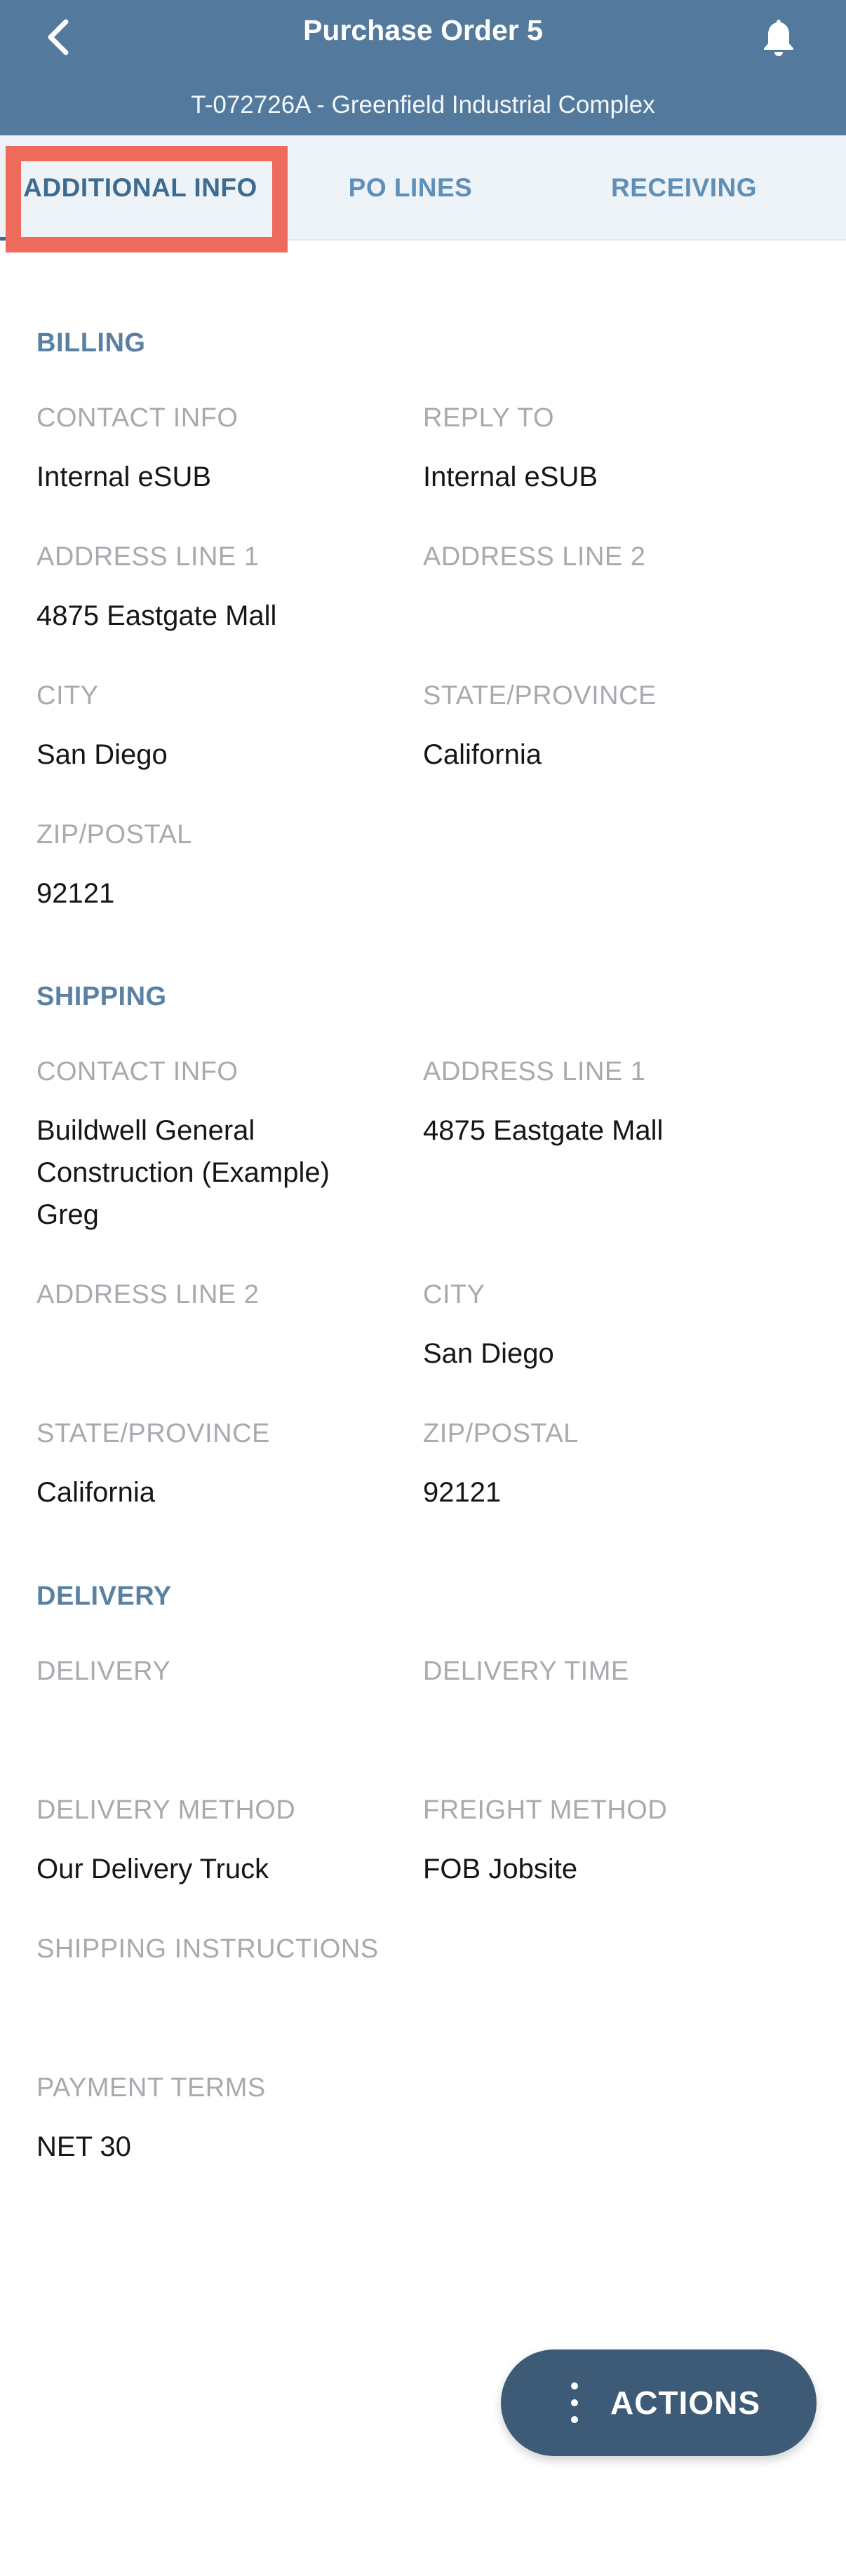 This screenshot has height=2576, width=846. What do you see at coordinates (104, 1596) in the screenshot?
I see `delivery-section-title: DELIVERY` at bounding box center [104, 1596].